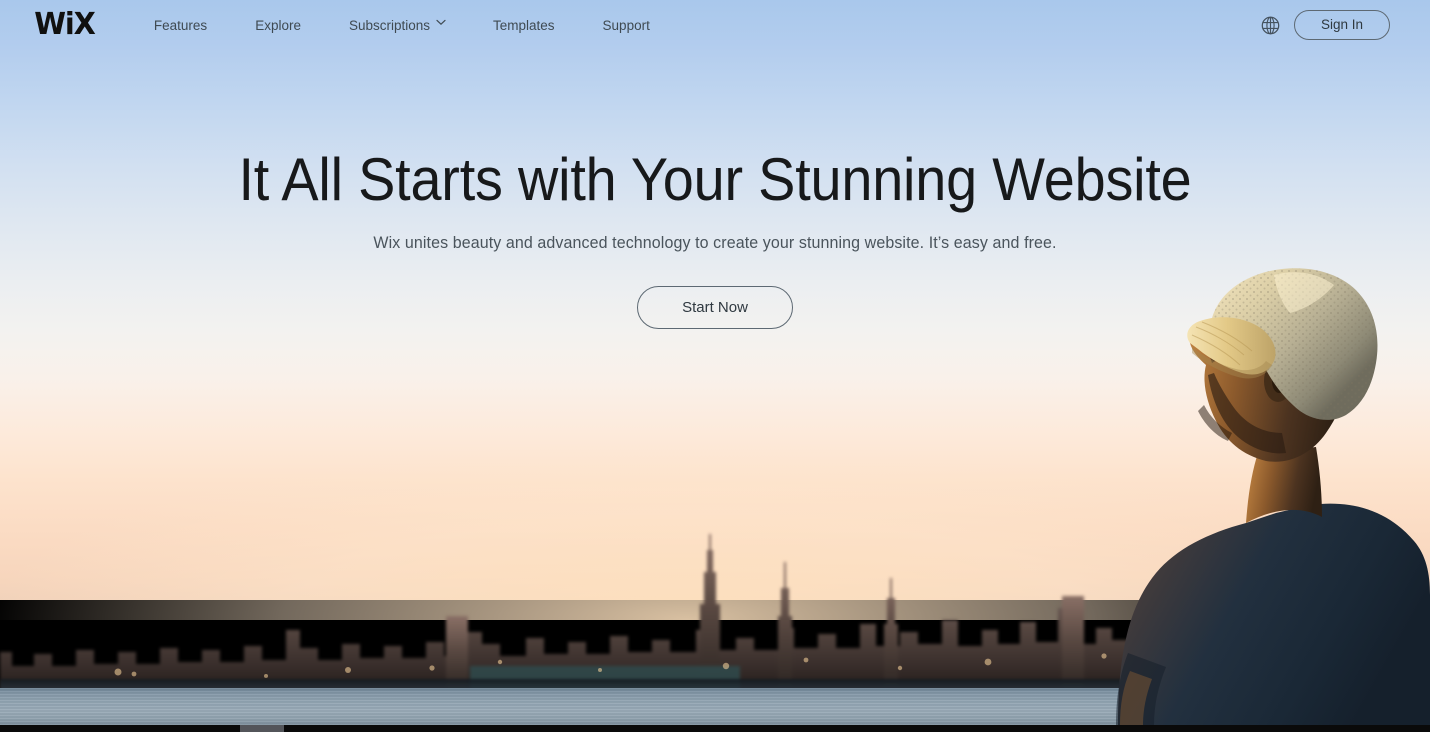 This screenshot has width=1430, height=732. I want to click on nav-item-subscriptions: Subscriptions, so click(397, 25).